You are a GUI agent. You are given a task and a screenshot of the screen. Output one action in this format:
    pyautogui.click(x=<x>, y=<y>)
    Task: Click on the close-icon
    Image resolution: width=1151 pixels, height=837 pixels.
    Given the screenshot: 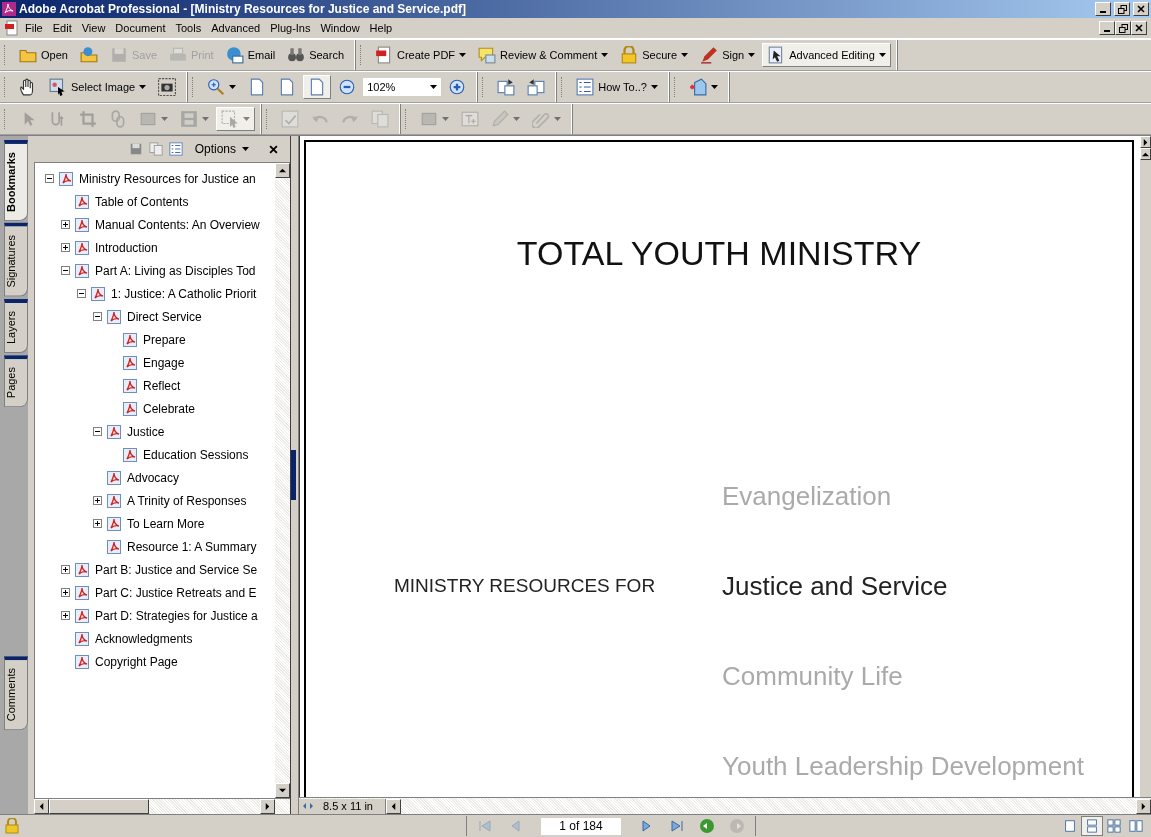 What is the action you would take?
    pyautogui.click(x=1139, y=28)
    